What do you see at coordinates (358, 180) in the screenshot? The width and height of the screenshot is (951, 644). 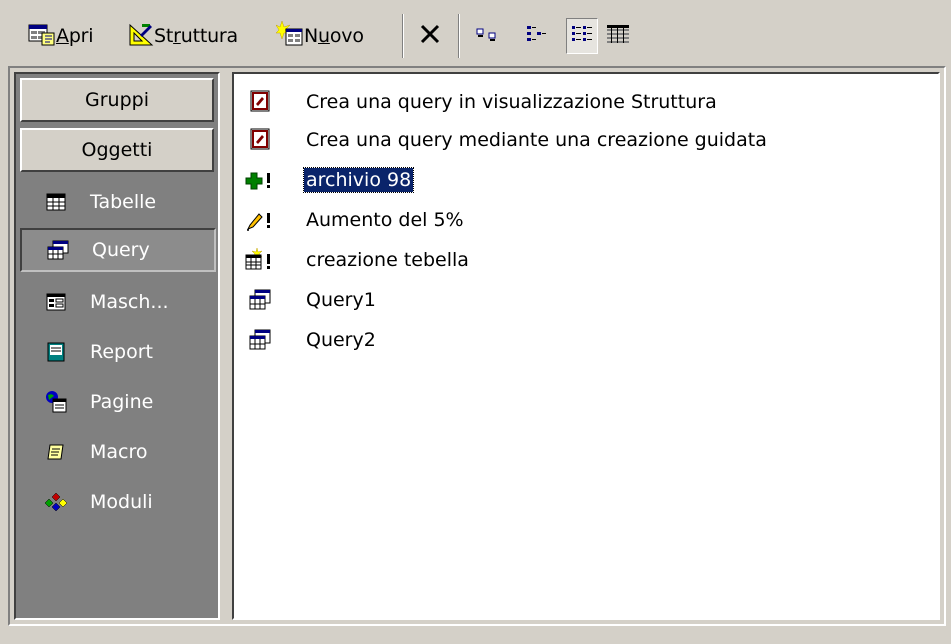 I see `list-item-label: archivio 98` at bounding box center [358, 180].